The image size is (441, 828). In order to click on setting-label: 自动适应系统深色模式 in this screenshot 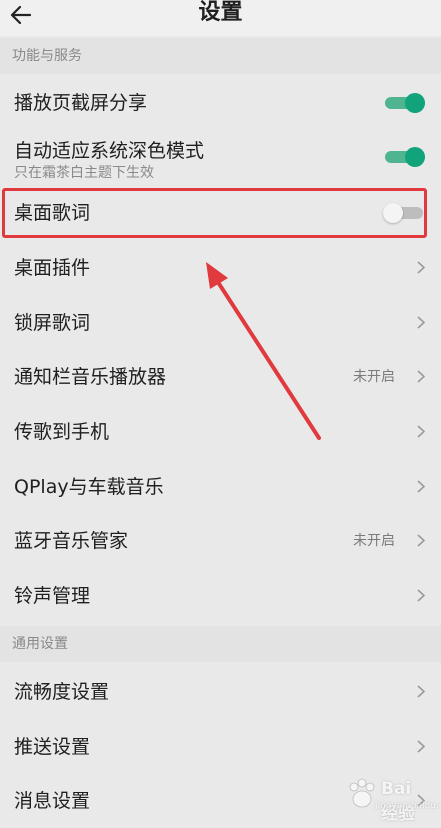, I will do `click(109, 151)`.